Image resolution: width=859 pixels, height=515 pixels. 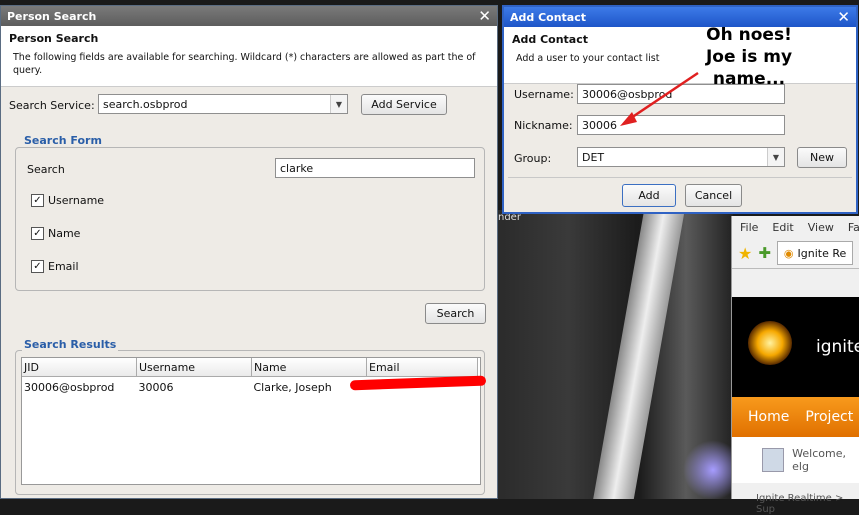 I want to click on site-logo-text: ignite, so click(x=837, y=347).